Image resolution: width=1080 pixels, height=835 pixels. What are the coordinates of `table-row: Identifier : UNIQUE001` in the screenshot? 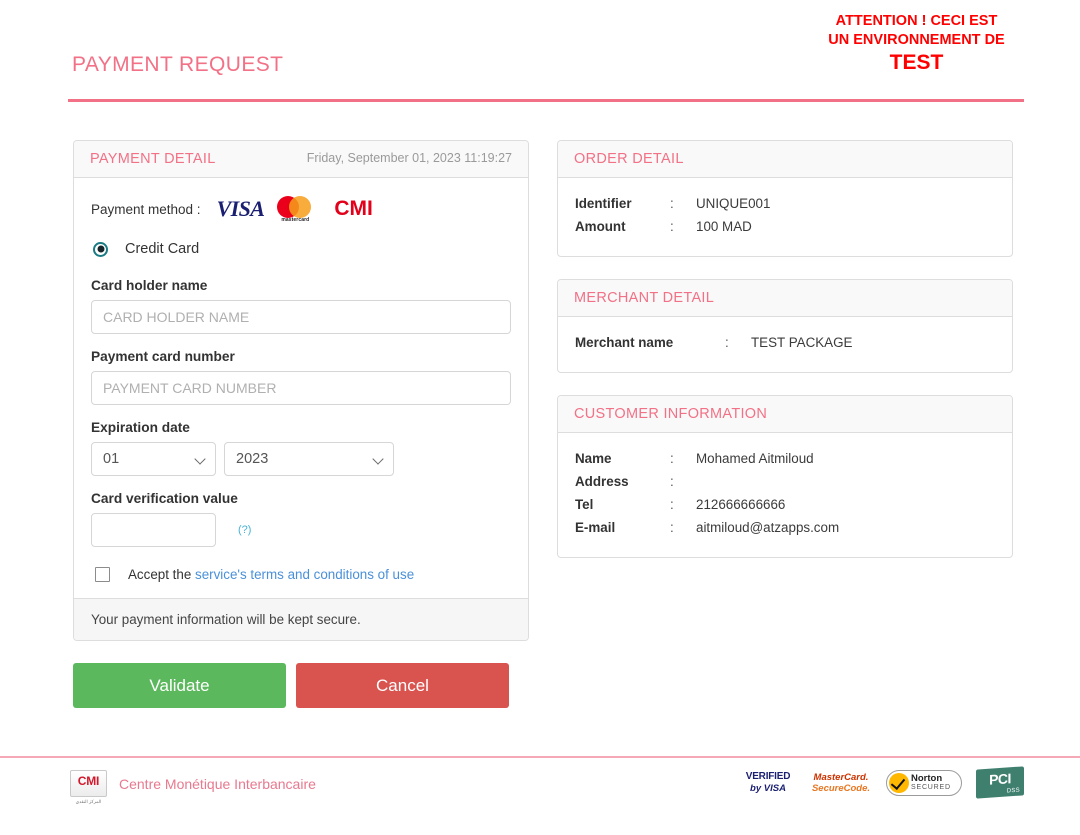 It's located at (785, 205).